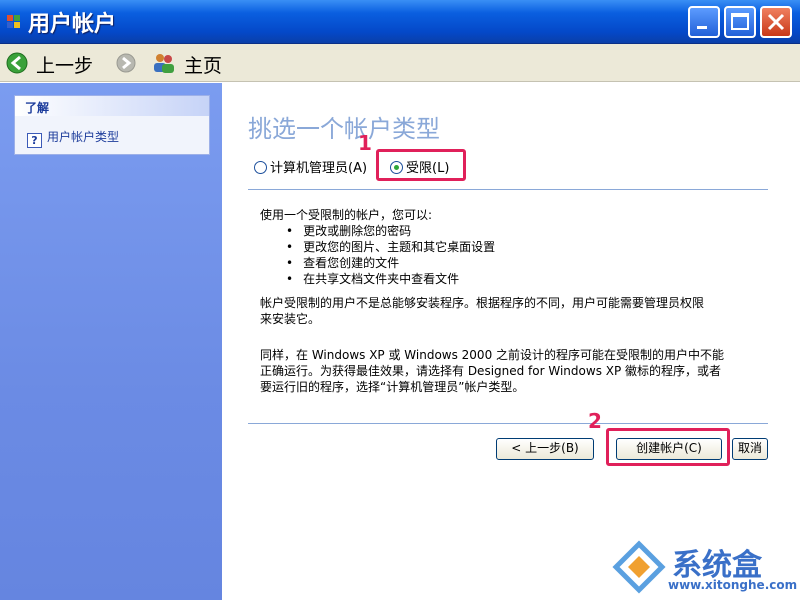  I want to click on step-2-label: 2, so click(595, 421).